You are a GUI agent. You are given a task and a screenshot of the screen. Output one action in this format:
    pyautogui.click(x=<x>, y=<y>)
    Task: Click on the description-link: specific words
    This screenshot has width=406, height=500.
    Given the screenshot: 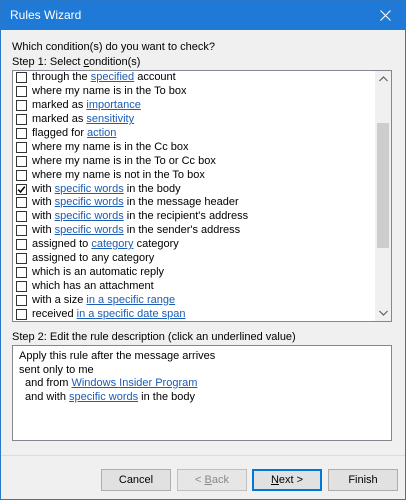 What is the action you would take?
    pyautogui.click(x=103, y=397)
    